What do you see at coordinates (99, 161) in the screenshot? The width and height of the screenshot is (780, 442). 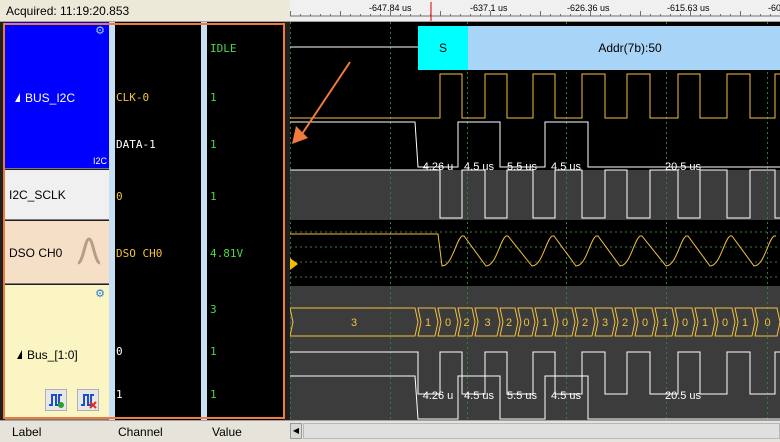 I see `protocol-tag: I2C` at bounding box center [99, 161].